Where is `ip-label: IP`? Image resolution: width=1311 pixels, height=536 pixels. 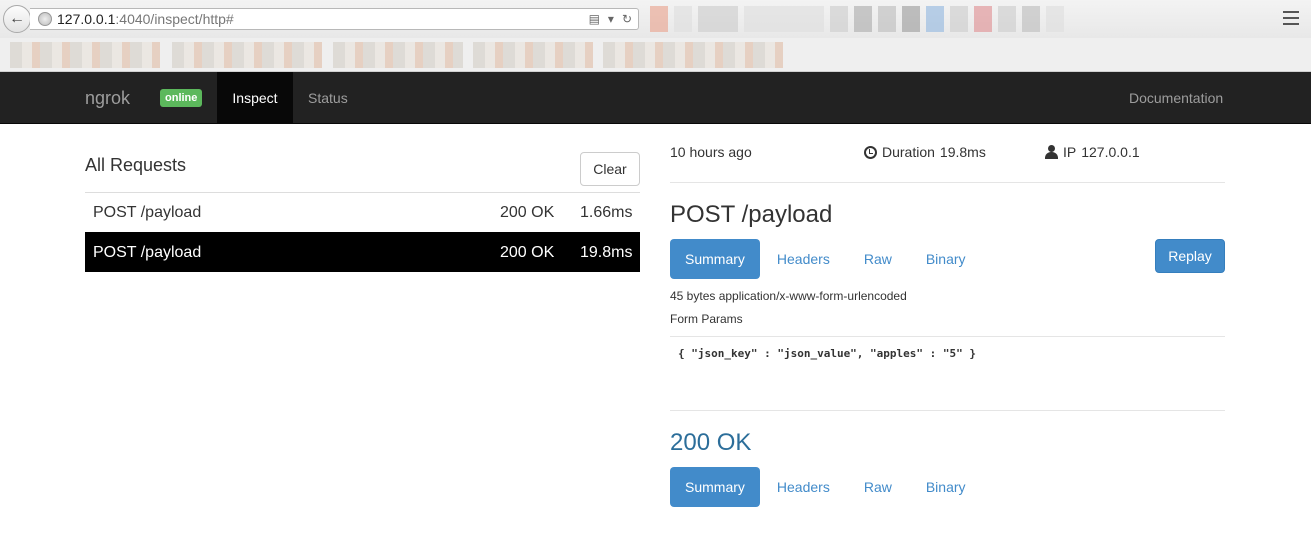 ip-label: IP is located at coordinates (1070, 152).